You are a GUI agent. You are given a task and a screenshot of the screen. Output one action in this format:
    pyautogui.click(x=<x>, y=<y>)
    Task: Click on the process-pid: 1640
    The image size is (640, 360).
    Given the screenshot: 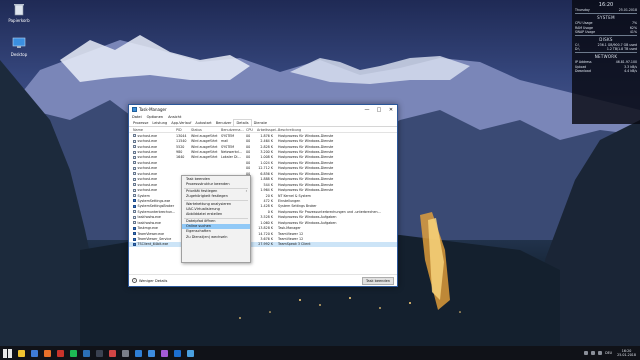 What is the action you would take?
    pyautogui.click(x=180, y=157)
    